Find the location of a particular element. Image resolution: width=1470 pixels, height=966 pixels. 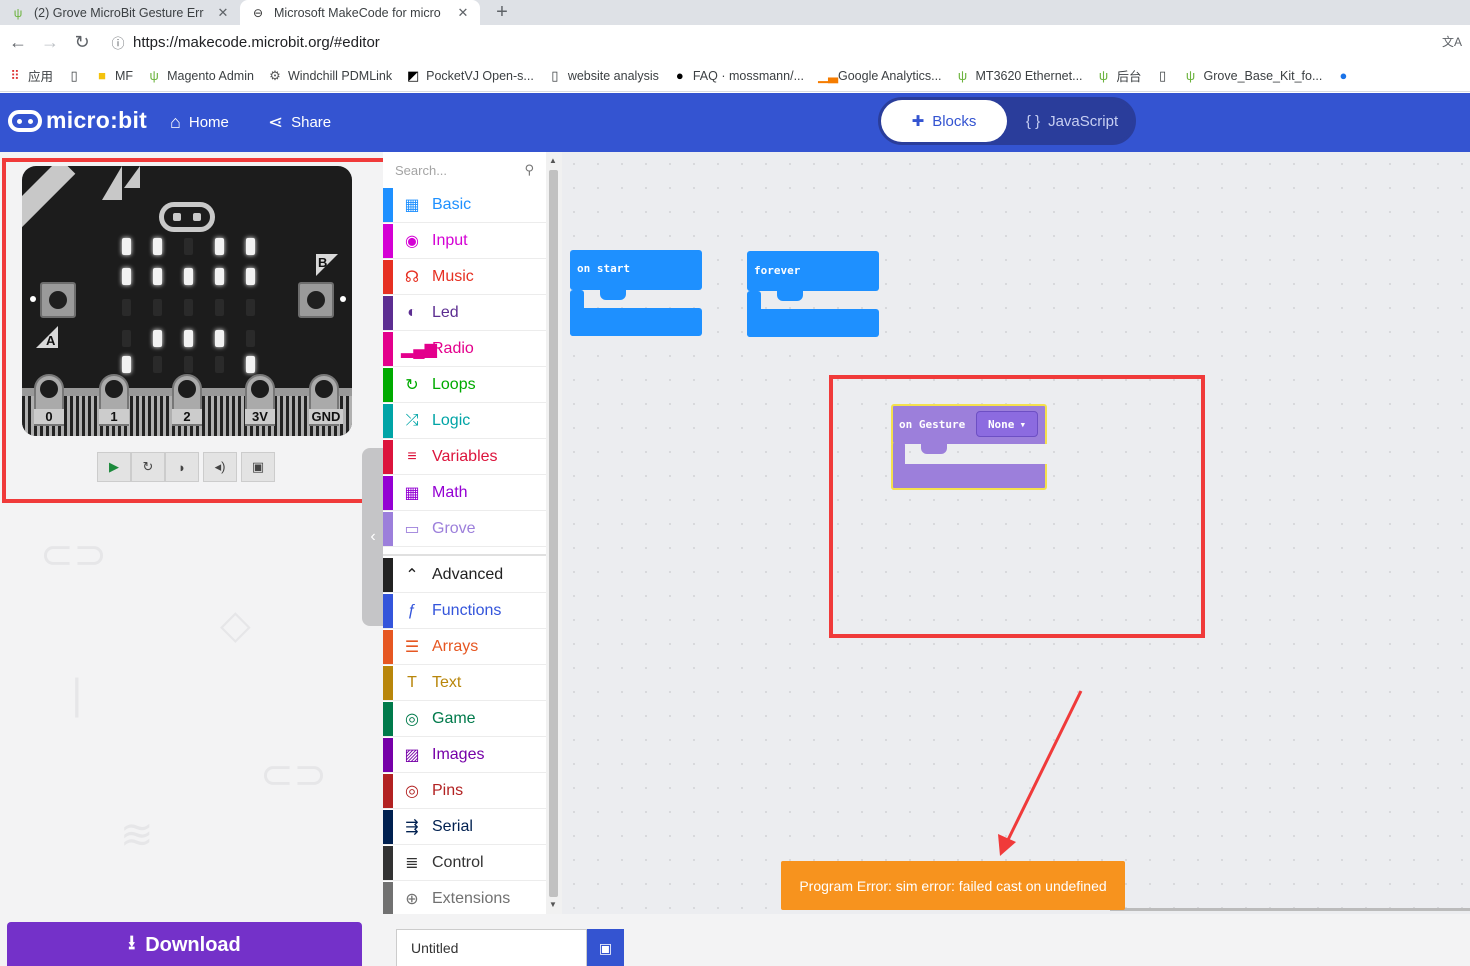

toolbox-category-pins: ◎ Pins is located at coordinates (464, 791).